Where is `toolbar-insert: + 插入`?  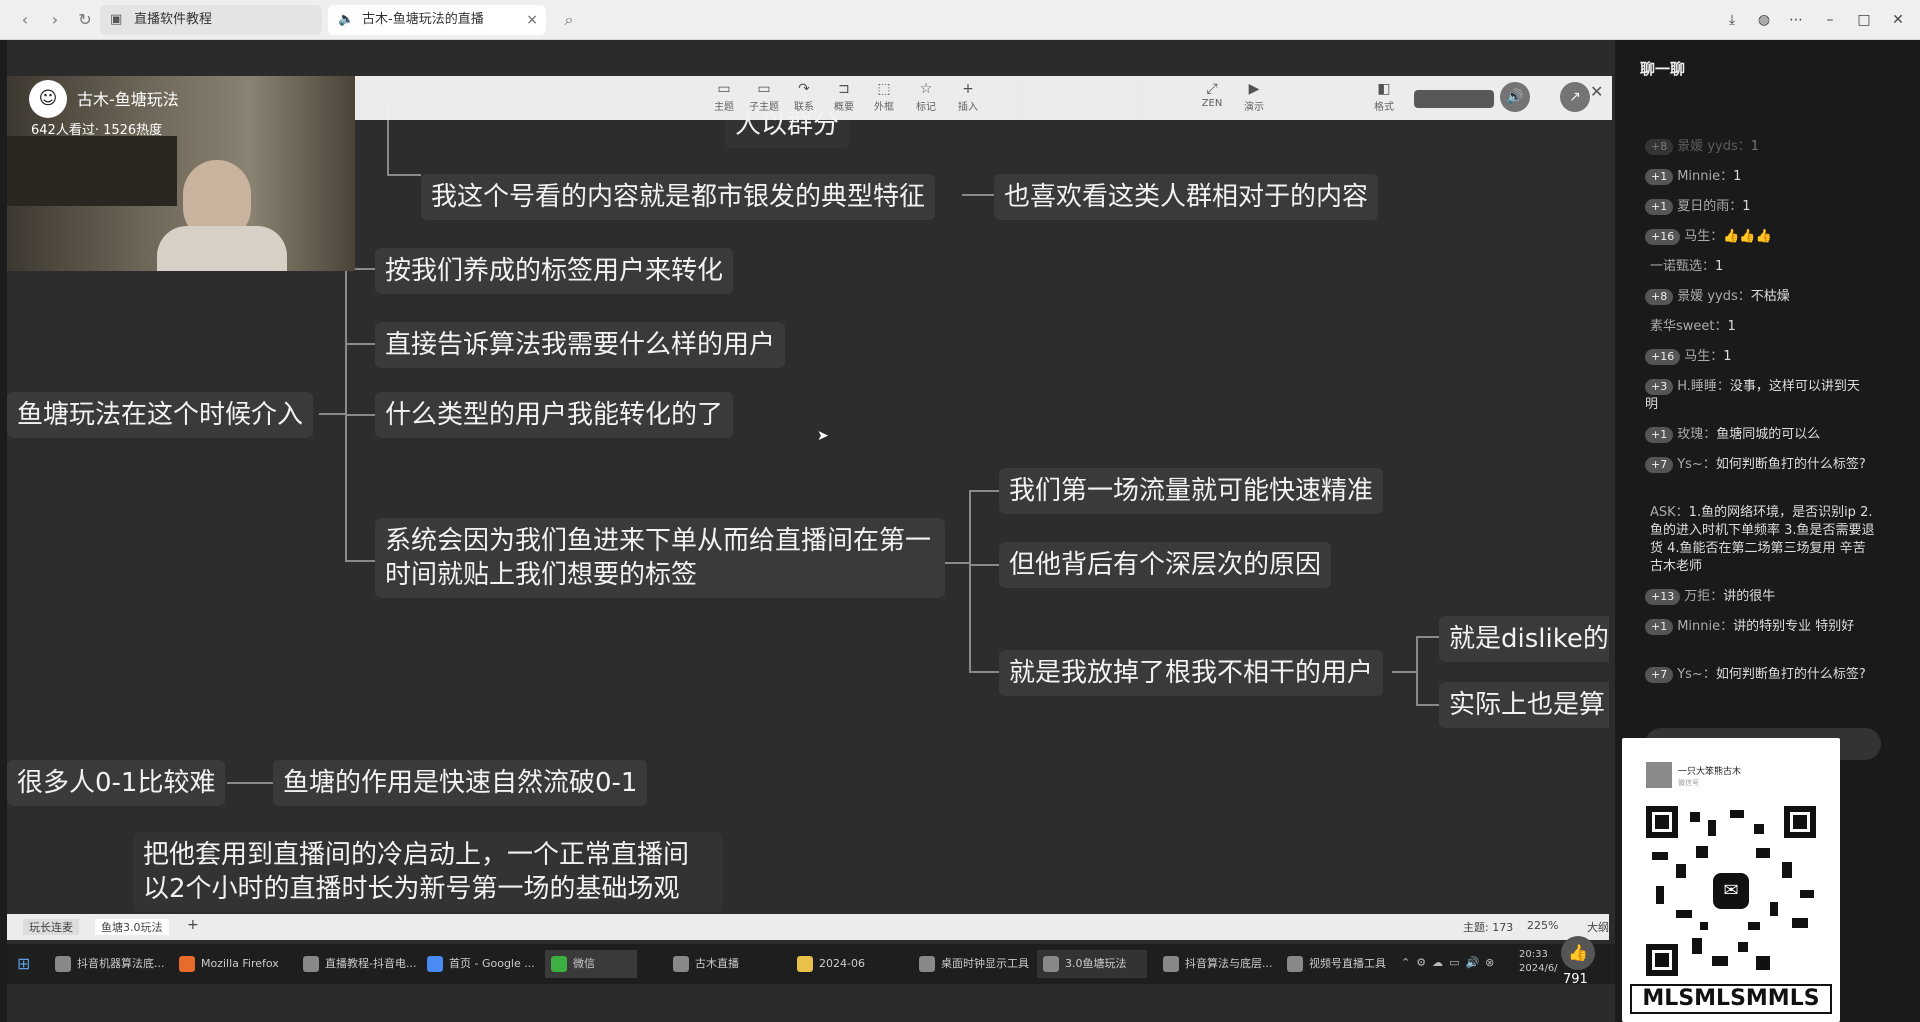
toolbar-insert: + 插入 is located at coordinates (968, 96).